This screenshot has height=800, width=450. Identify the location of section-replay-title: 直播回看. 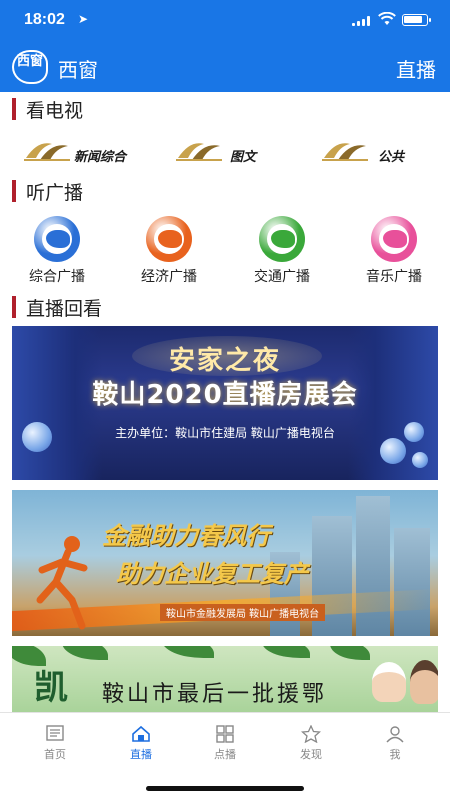
(64, 309).